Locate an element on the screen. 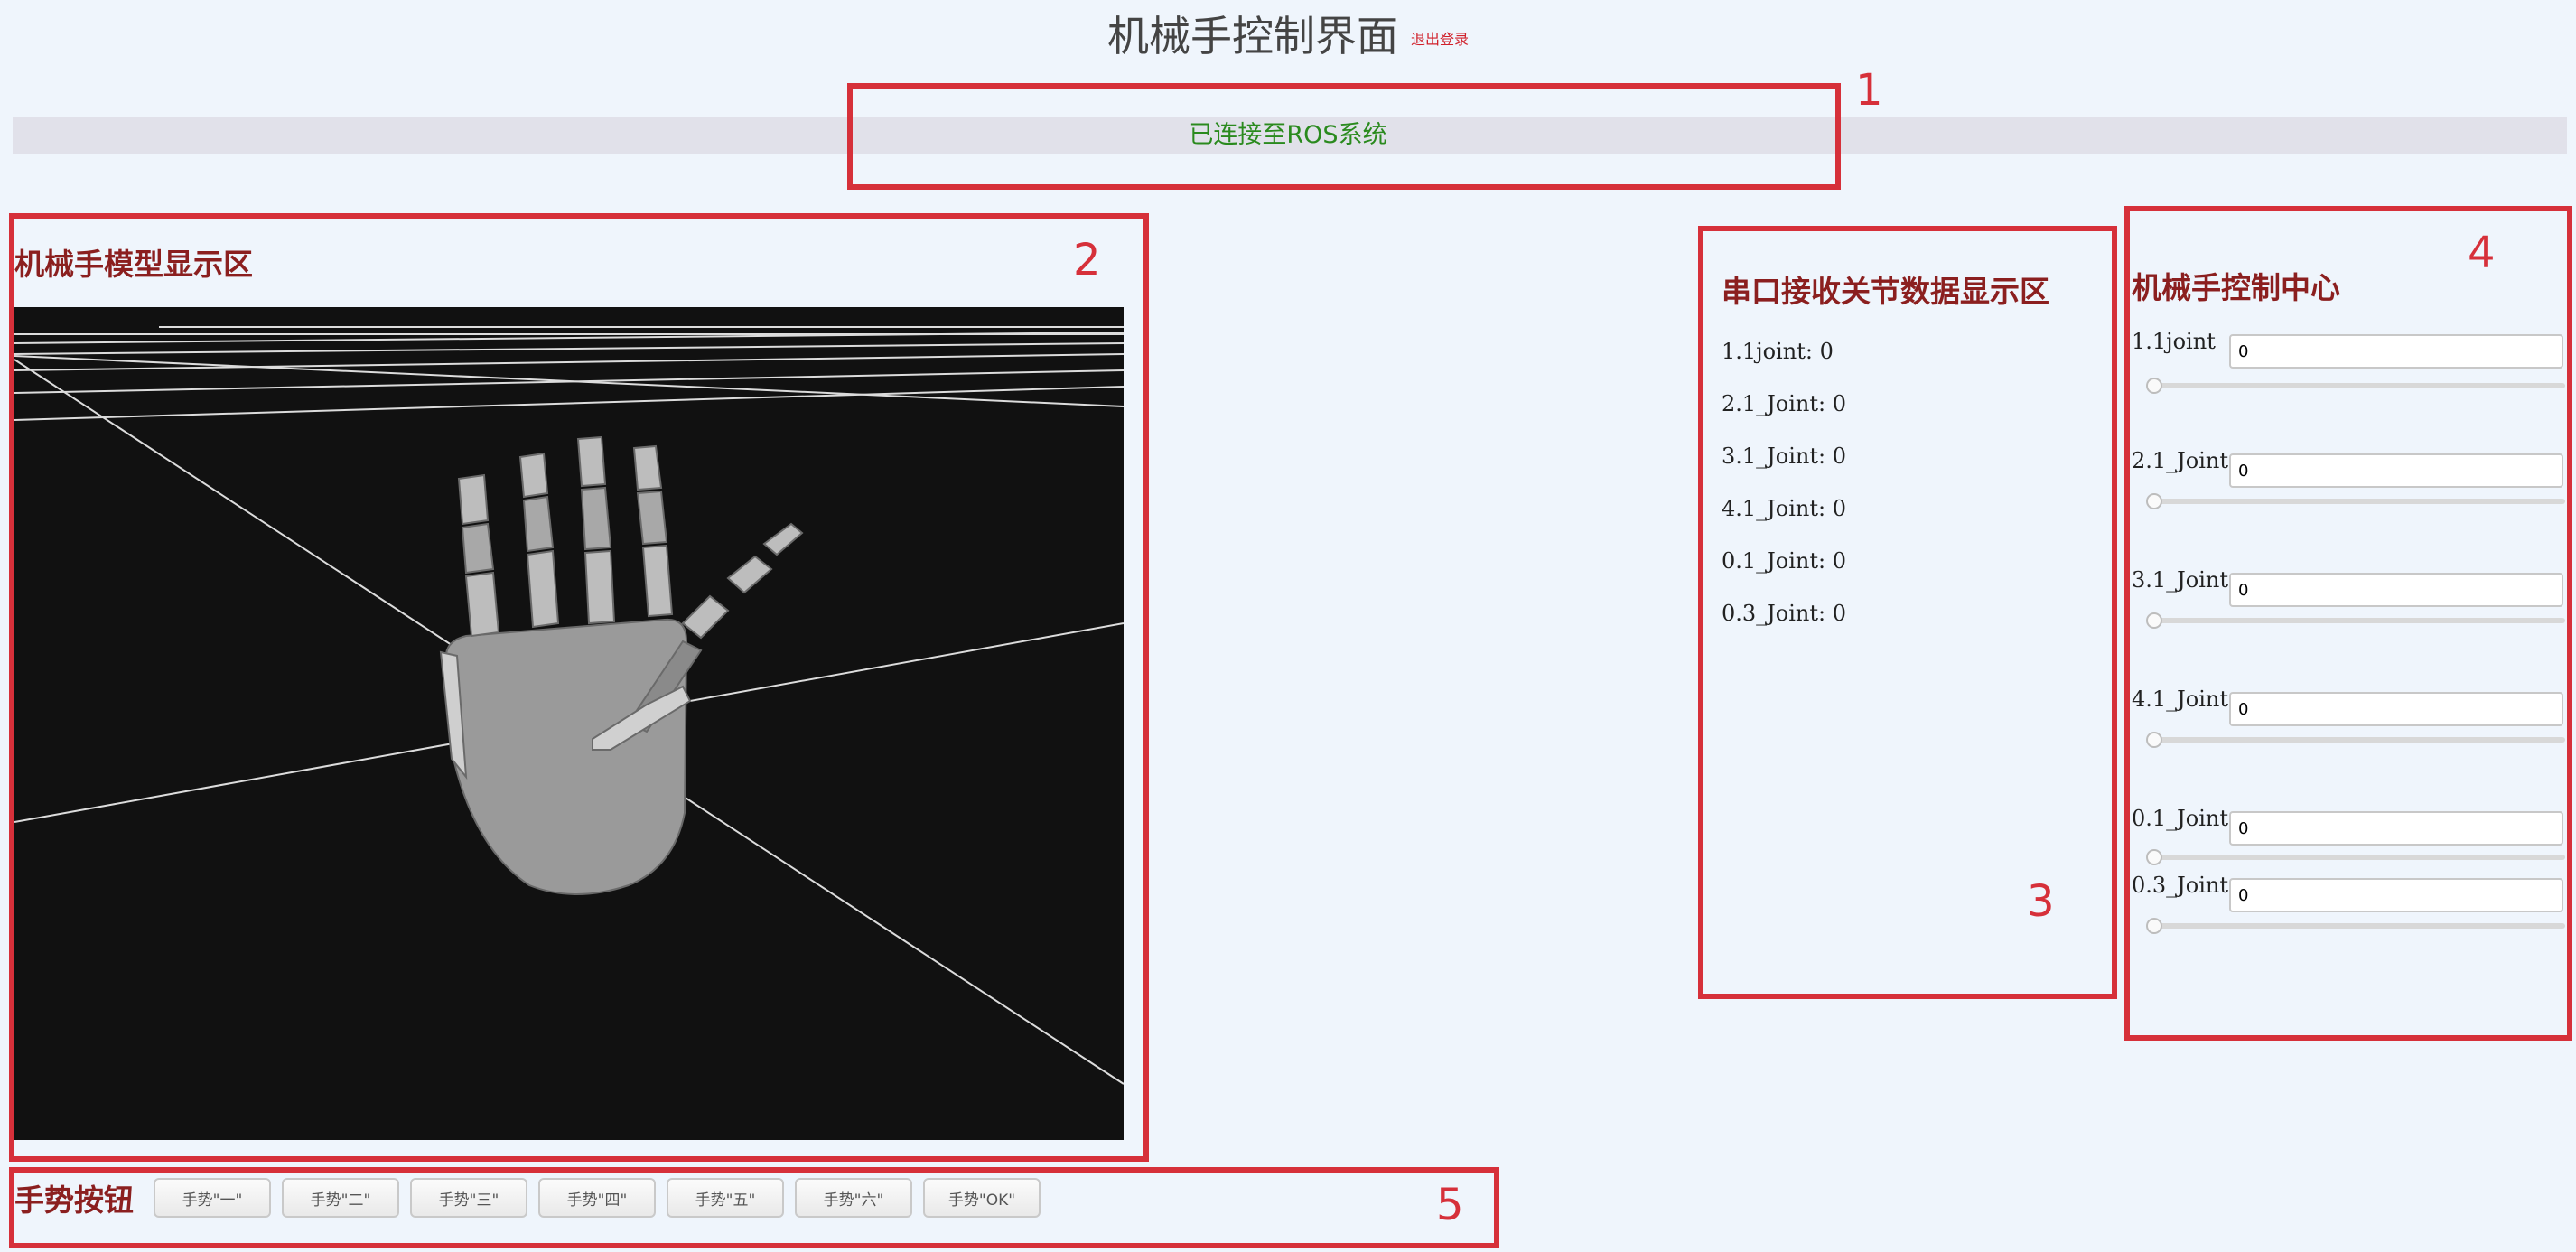 The image size is (2576, 1252). annotation-number-1: 1 is located at coordinates (1869, 90).